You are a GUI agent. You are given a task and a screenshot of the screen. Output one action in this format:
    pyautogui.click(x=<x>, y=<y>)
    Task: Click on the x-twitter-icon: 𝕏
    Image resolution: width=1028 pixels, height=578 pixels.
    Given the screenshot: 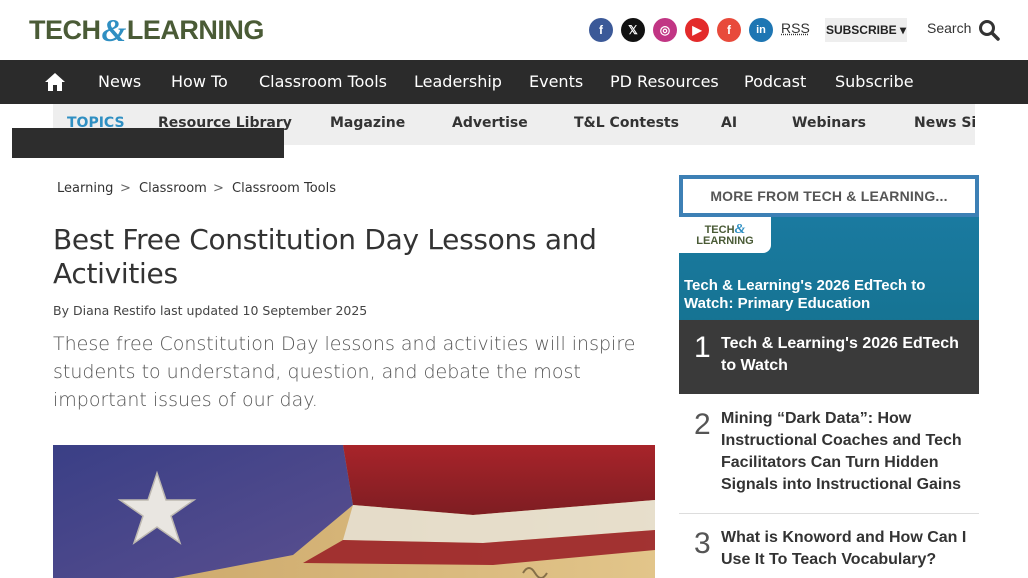 What is the action you would take?
    pyautogui.click(x=633, y=30)
    